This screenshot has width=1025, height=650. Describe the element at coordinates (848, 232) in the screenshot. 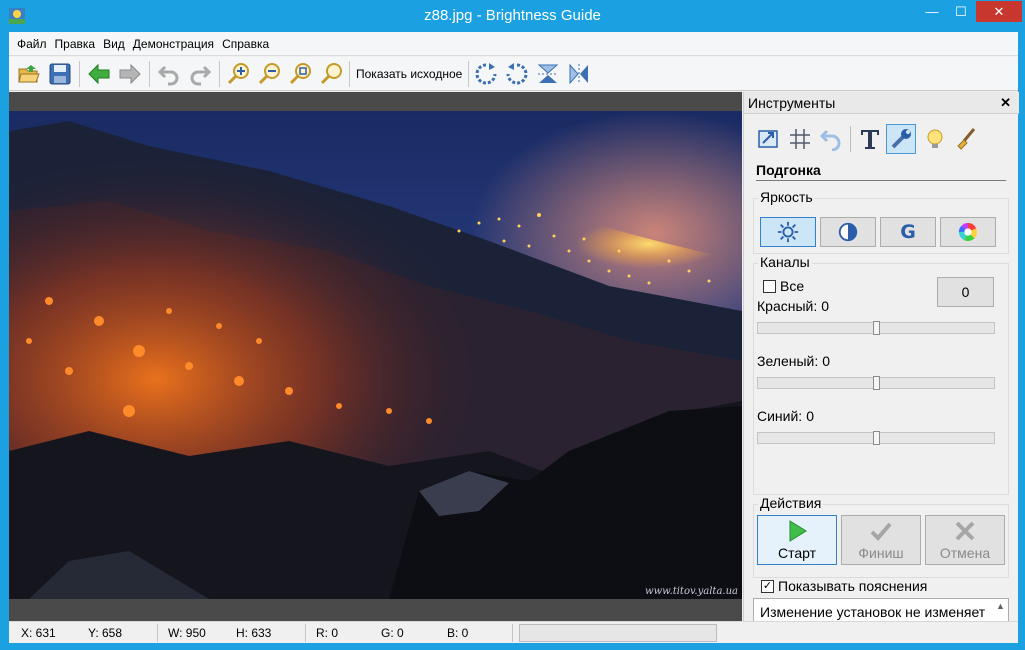

I see `contrast-icon` at that location.